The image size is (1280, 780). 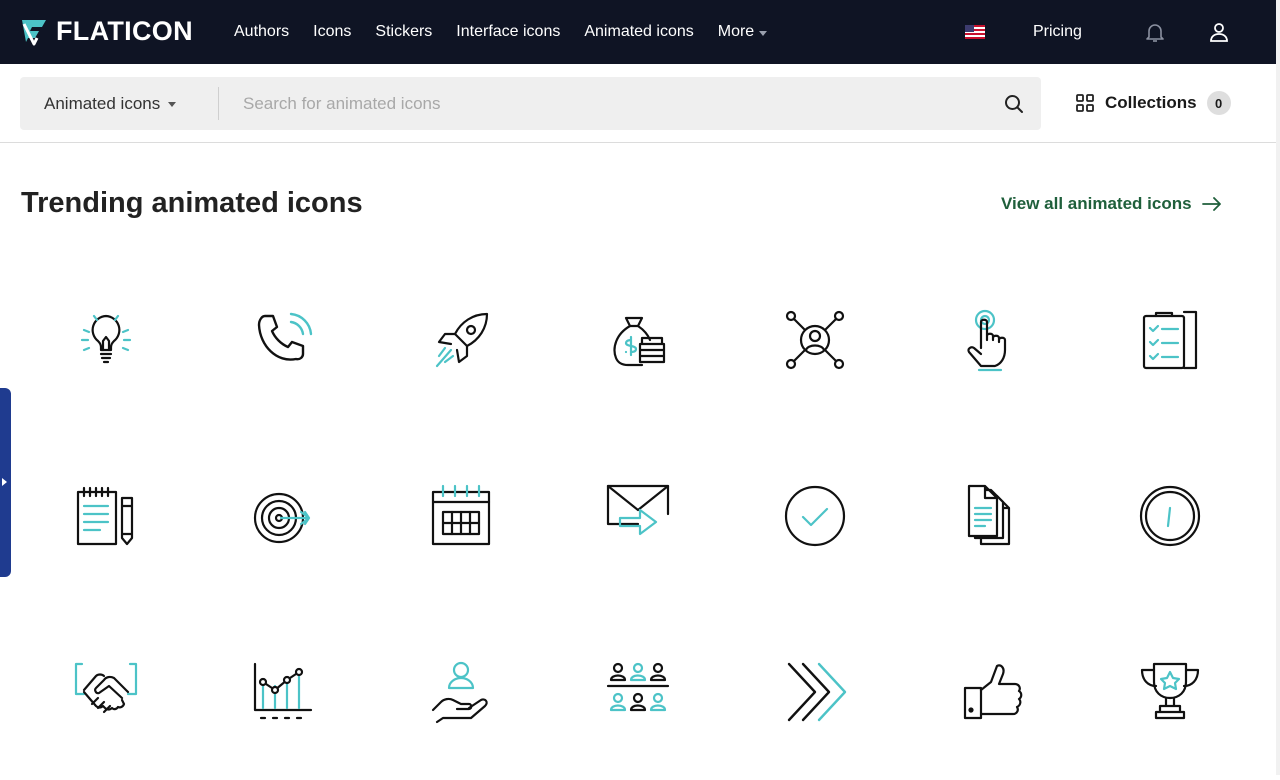 I want to click on lightbulb-icon, so click(x=105, y=339).